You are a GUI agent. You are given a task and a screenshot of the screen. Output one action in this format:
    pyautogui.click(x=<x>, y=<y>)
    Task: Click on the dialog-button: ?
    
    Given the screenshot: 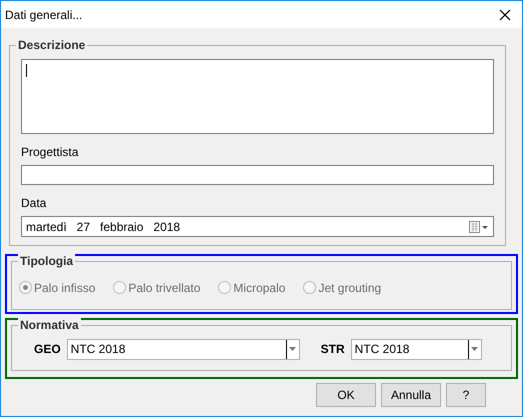 What is the action you would take?
    pyautogui.click(x=466, y=395)
    